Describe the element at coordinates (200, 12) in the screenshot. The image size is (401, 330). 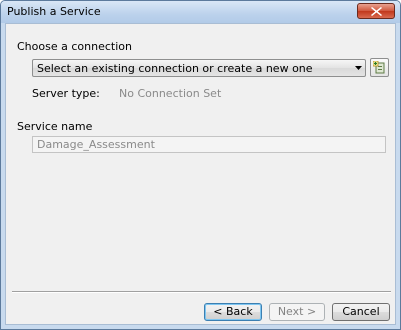
I see `title-bar: Publish a Service` at that location.